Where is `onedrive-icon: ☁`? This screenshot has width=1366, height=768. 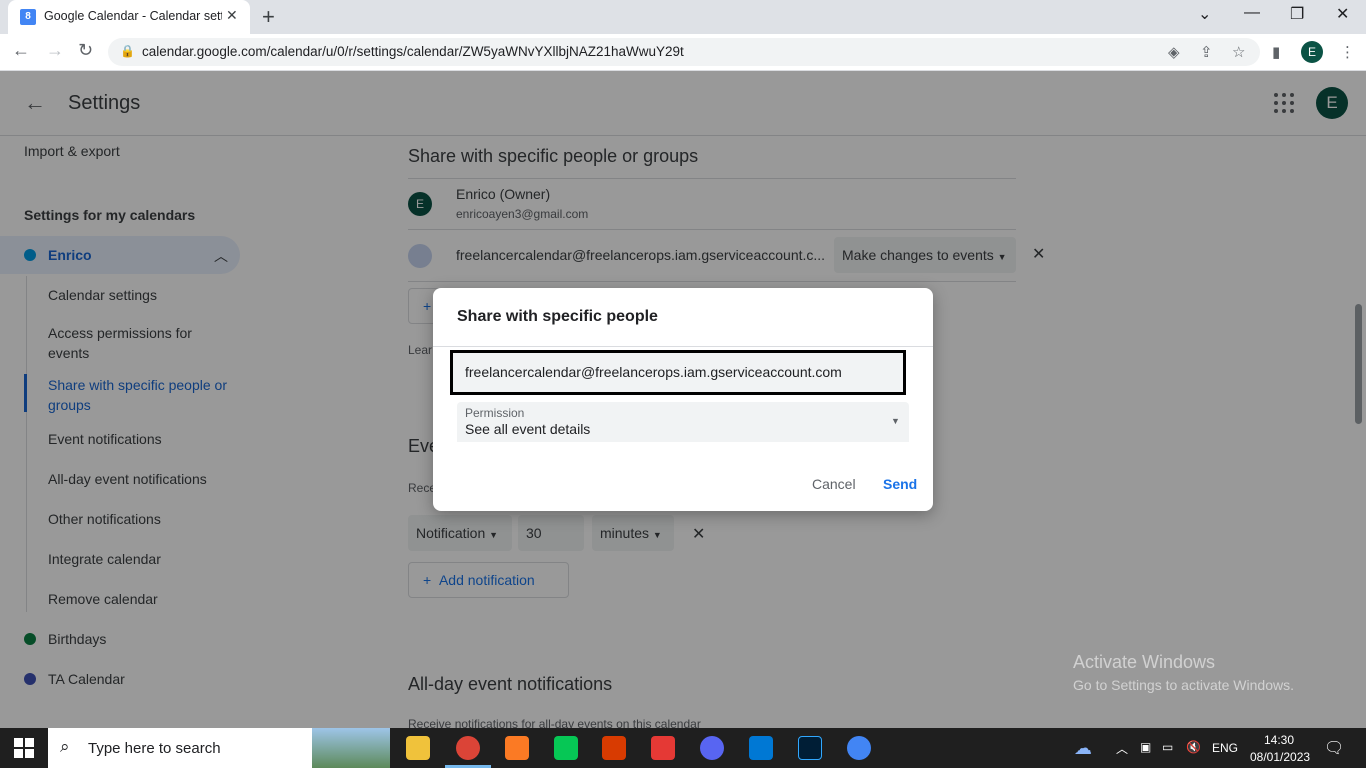 onedrive-icon: ☁ is located at coordinates (1083, 748).